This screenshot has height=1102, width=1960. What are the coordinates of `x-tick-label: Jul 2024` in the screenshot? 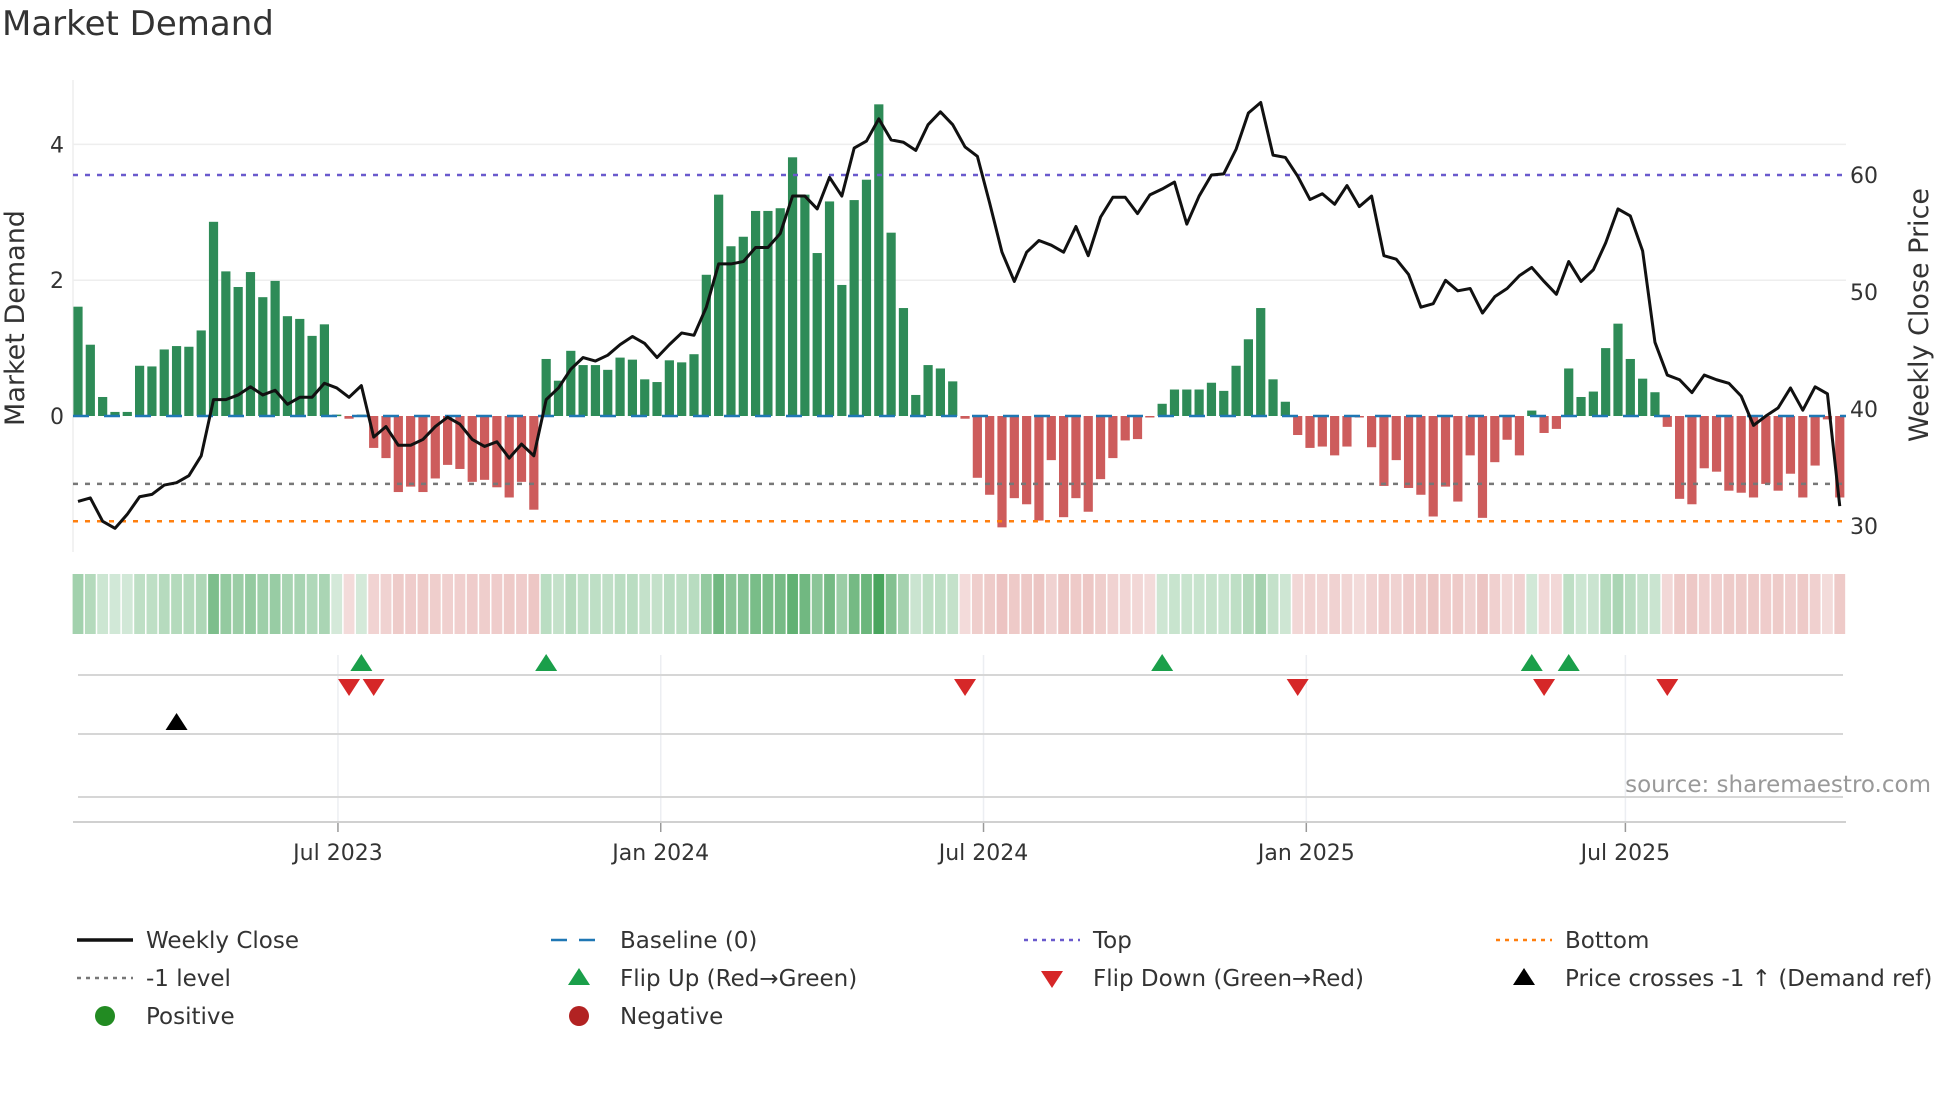 It's located at (983, 853).